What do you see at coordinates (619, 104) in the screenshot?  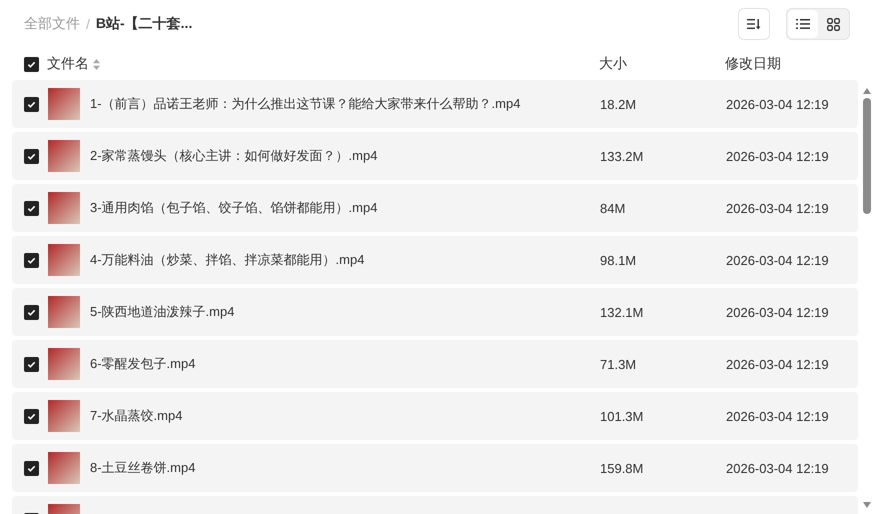 I see `file-size: 18.2M` at bounding box center [619, 104].